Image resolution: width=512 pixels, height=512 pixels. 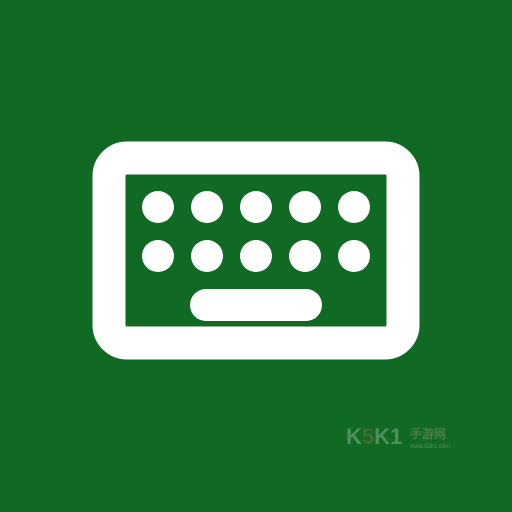 What do you see at coordinates (374, 436) in the screenshot?
I see `watermark-logo-text: K5K1` at bounding box center [374, 436].